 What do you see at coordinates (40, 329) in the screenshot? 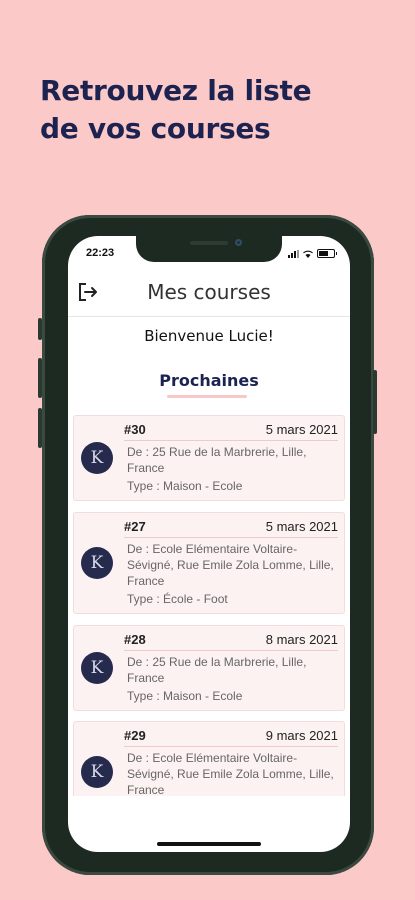
I see `phone-side-button` at bounding box center [40, 329].